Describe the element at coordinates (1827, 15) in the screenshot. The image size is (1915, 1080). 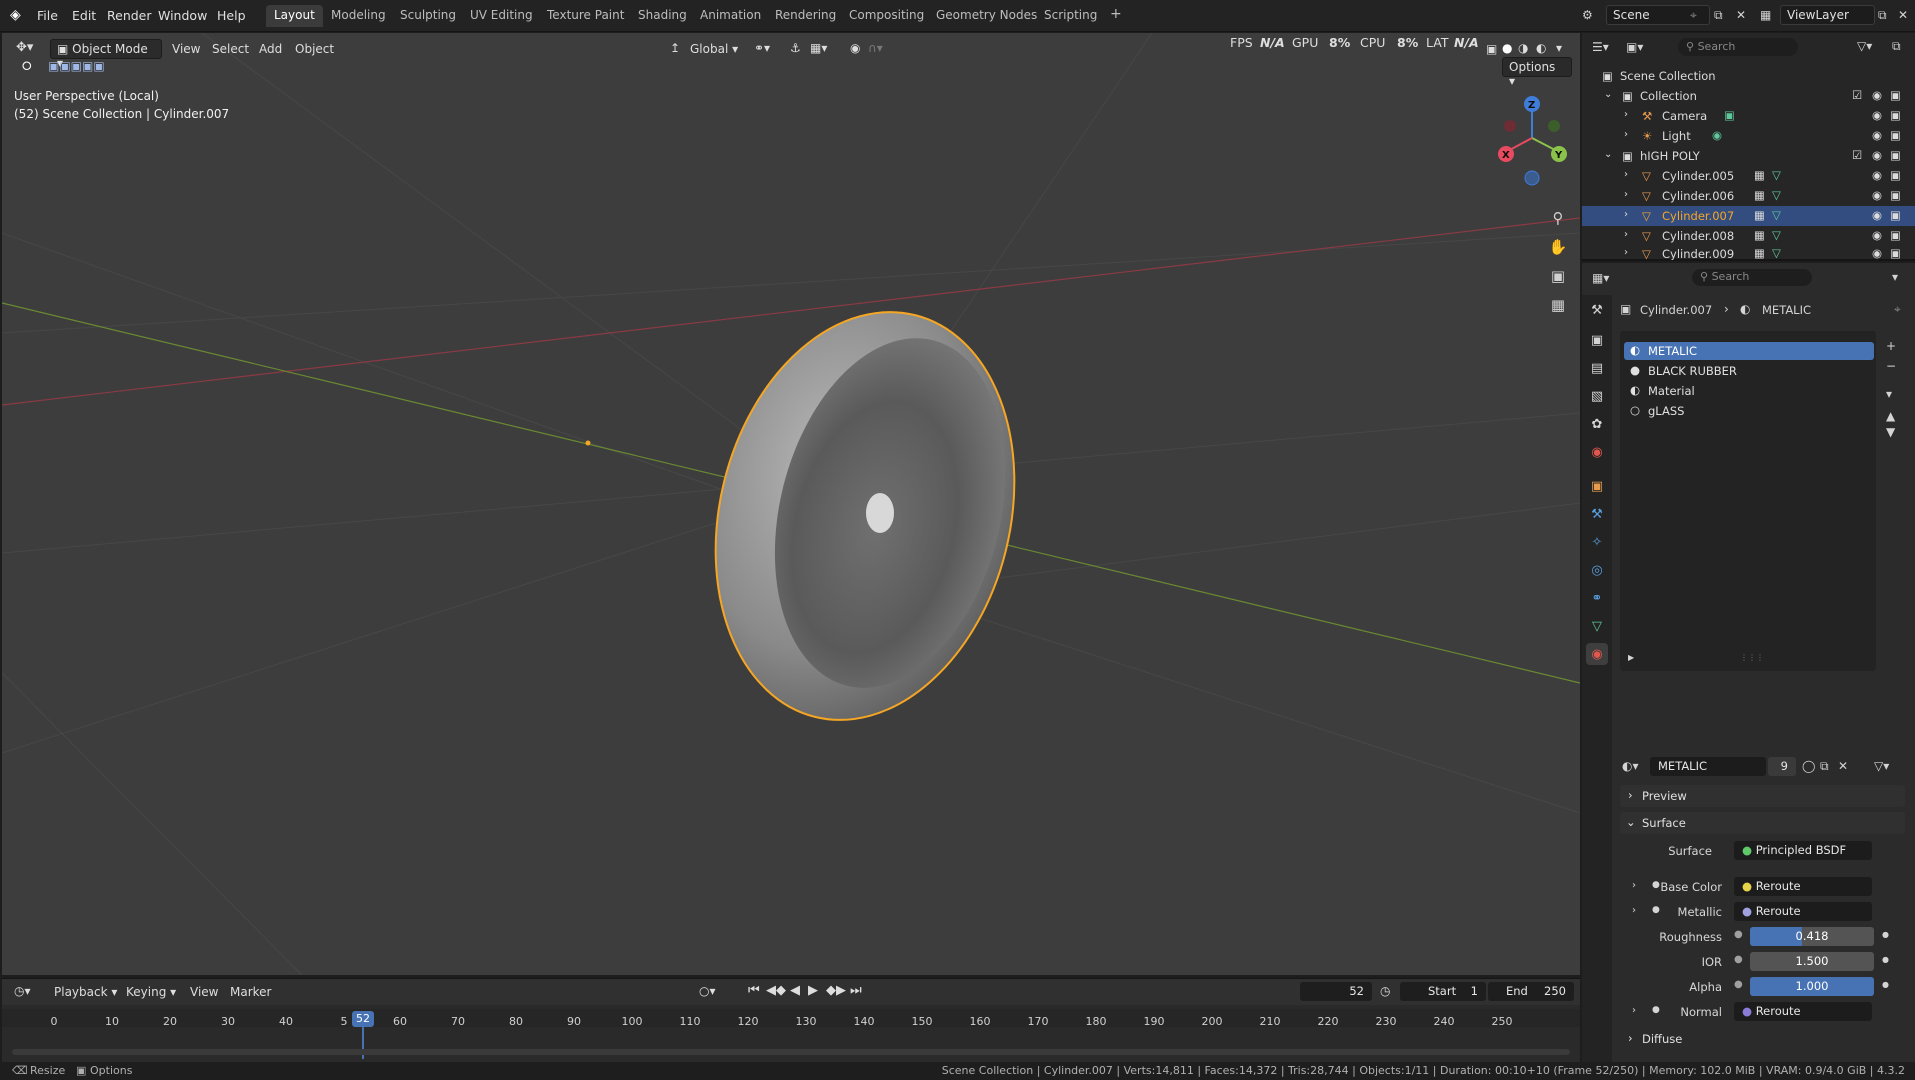
I see `view-layer-selector: ViewLayer` at that location.